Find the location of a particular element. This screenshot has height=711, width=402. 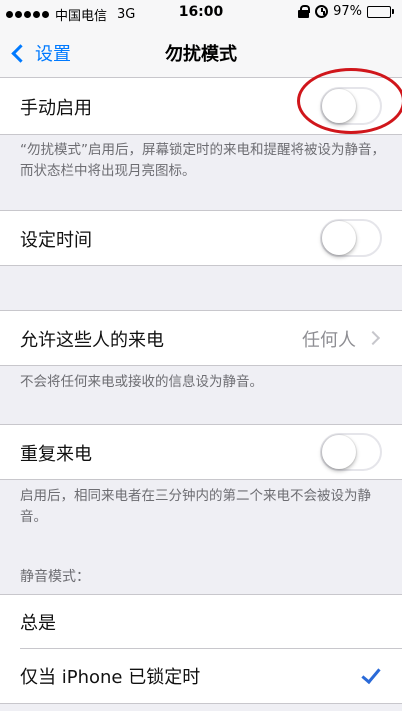

scheduled-switch is located at coordinates (351, 238).